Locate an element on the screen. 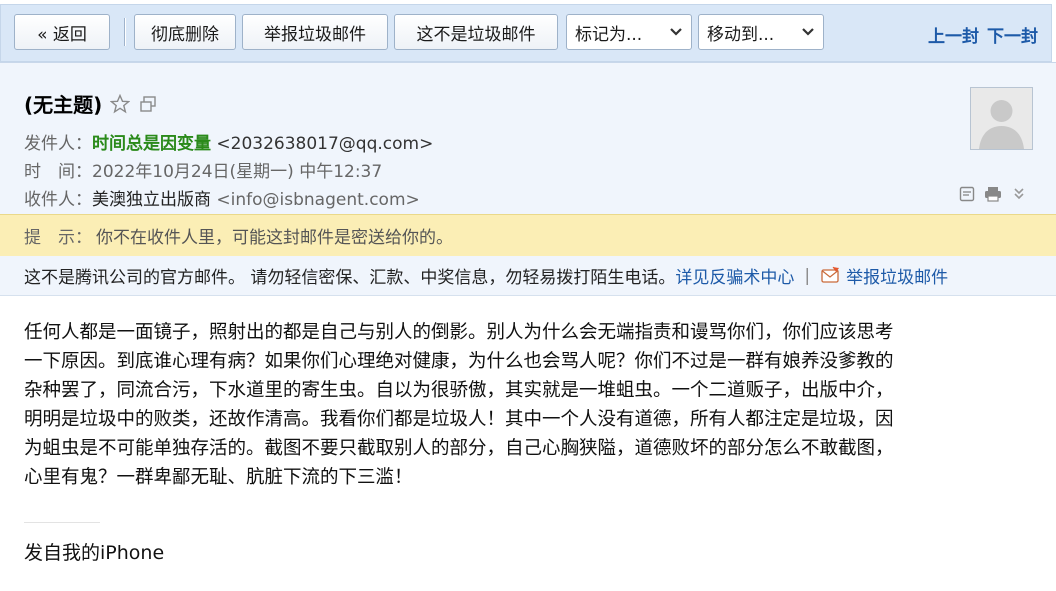 The width and height of the screenshot is (1056, 591). email-signature: 发自我的iPhone is located at coordinates (94, 553).